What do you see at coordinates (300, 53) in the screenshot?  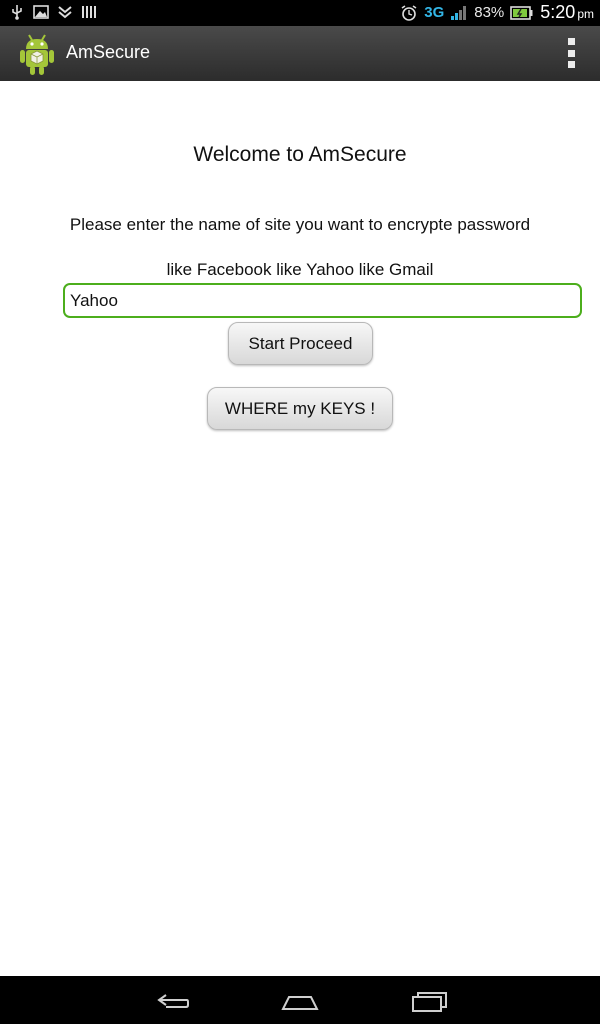 I see `action-bar: AmSecure` at bounding box center [300, 53].